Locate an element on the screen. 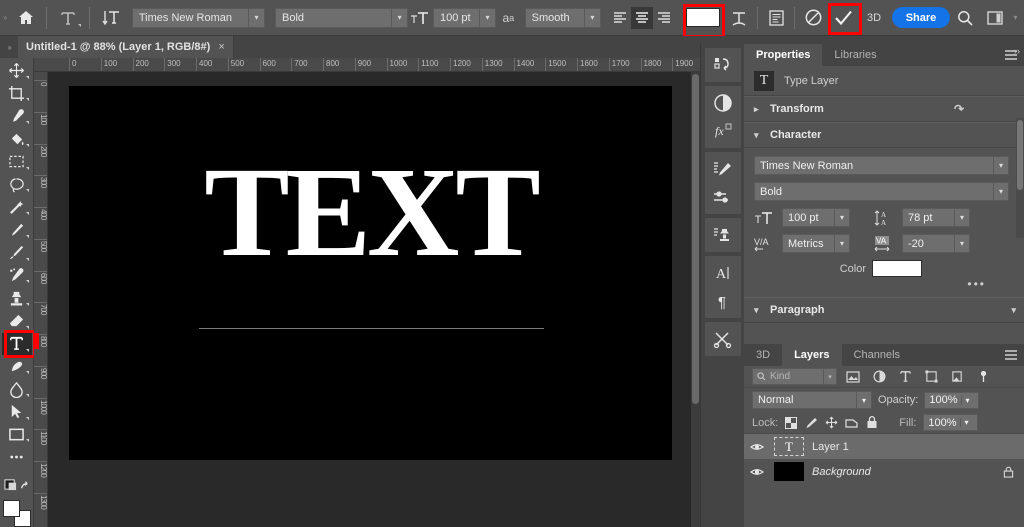 This screenshot has width=1024, height=527. magic-wand-tool is located at coordinates (17, 207).